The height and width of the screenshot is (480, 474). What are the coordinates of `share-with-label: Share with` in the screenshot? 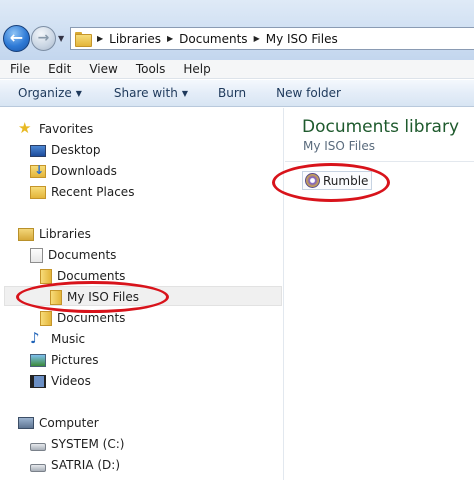 It's located at (145, 93).